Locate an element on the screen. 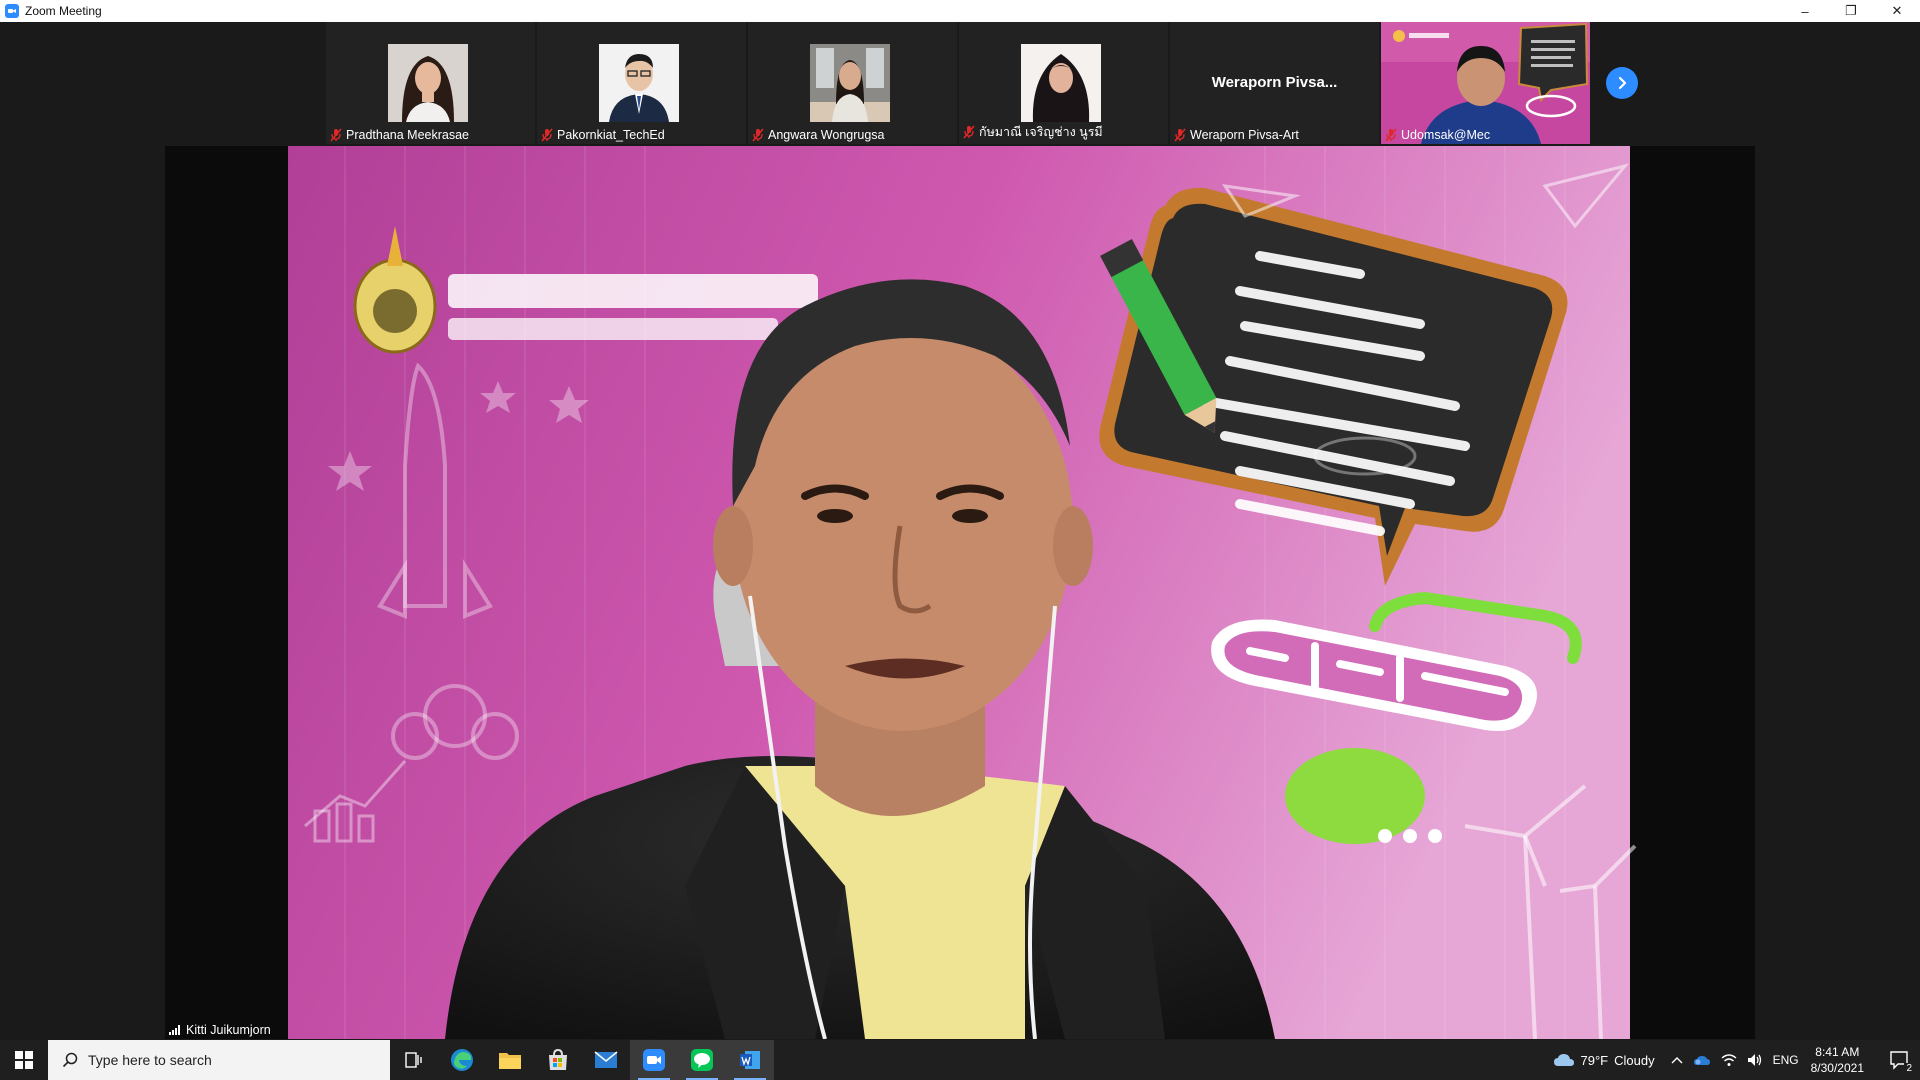 The width and height of the screenshot is (1920, 1080). participant-name-text: Pradthana Meekrasae is located at coordinates (407, 135).